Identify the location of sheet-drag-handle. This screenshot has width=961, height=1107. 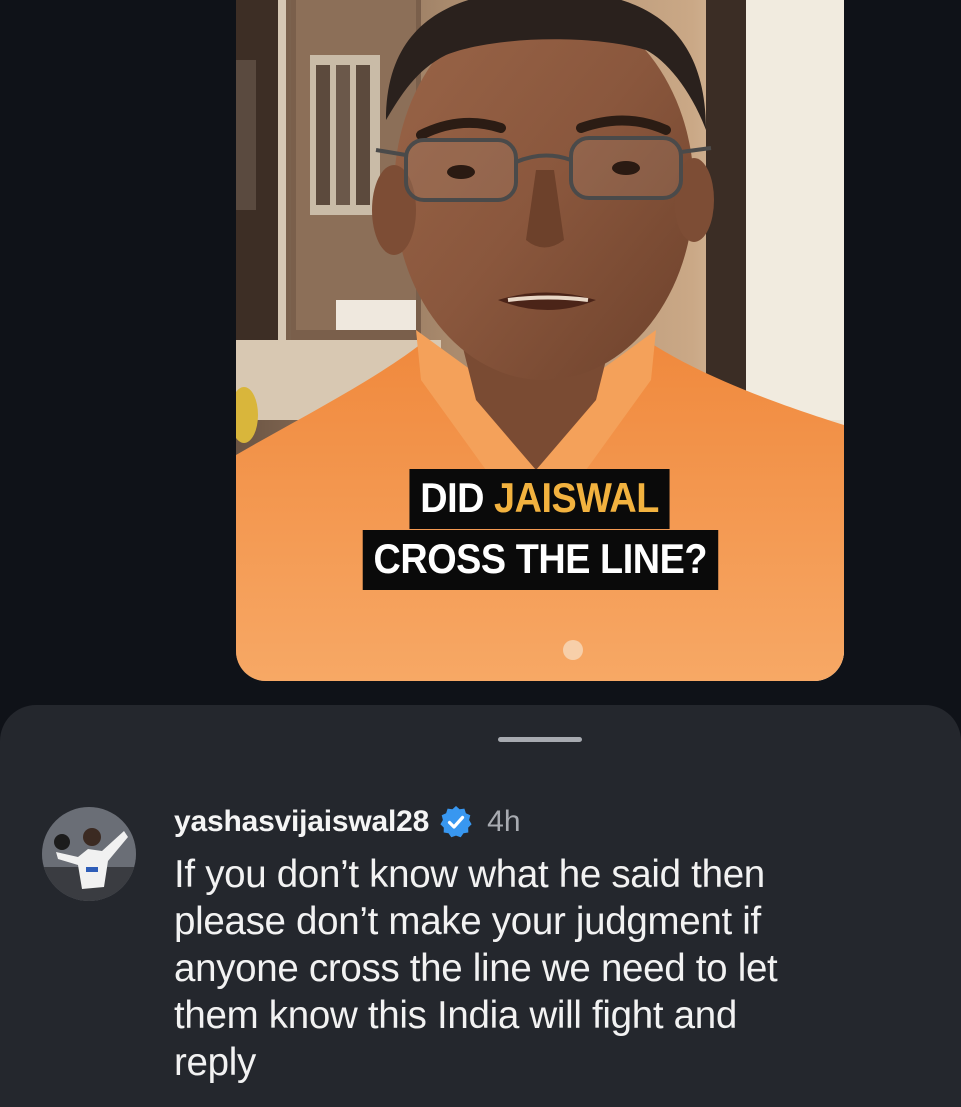
(540, 739).